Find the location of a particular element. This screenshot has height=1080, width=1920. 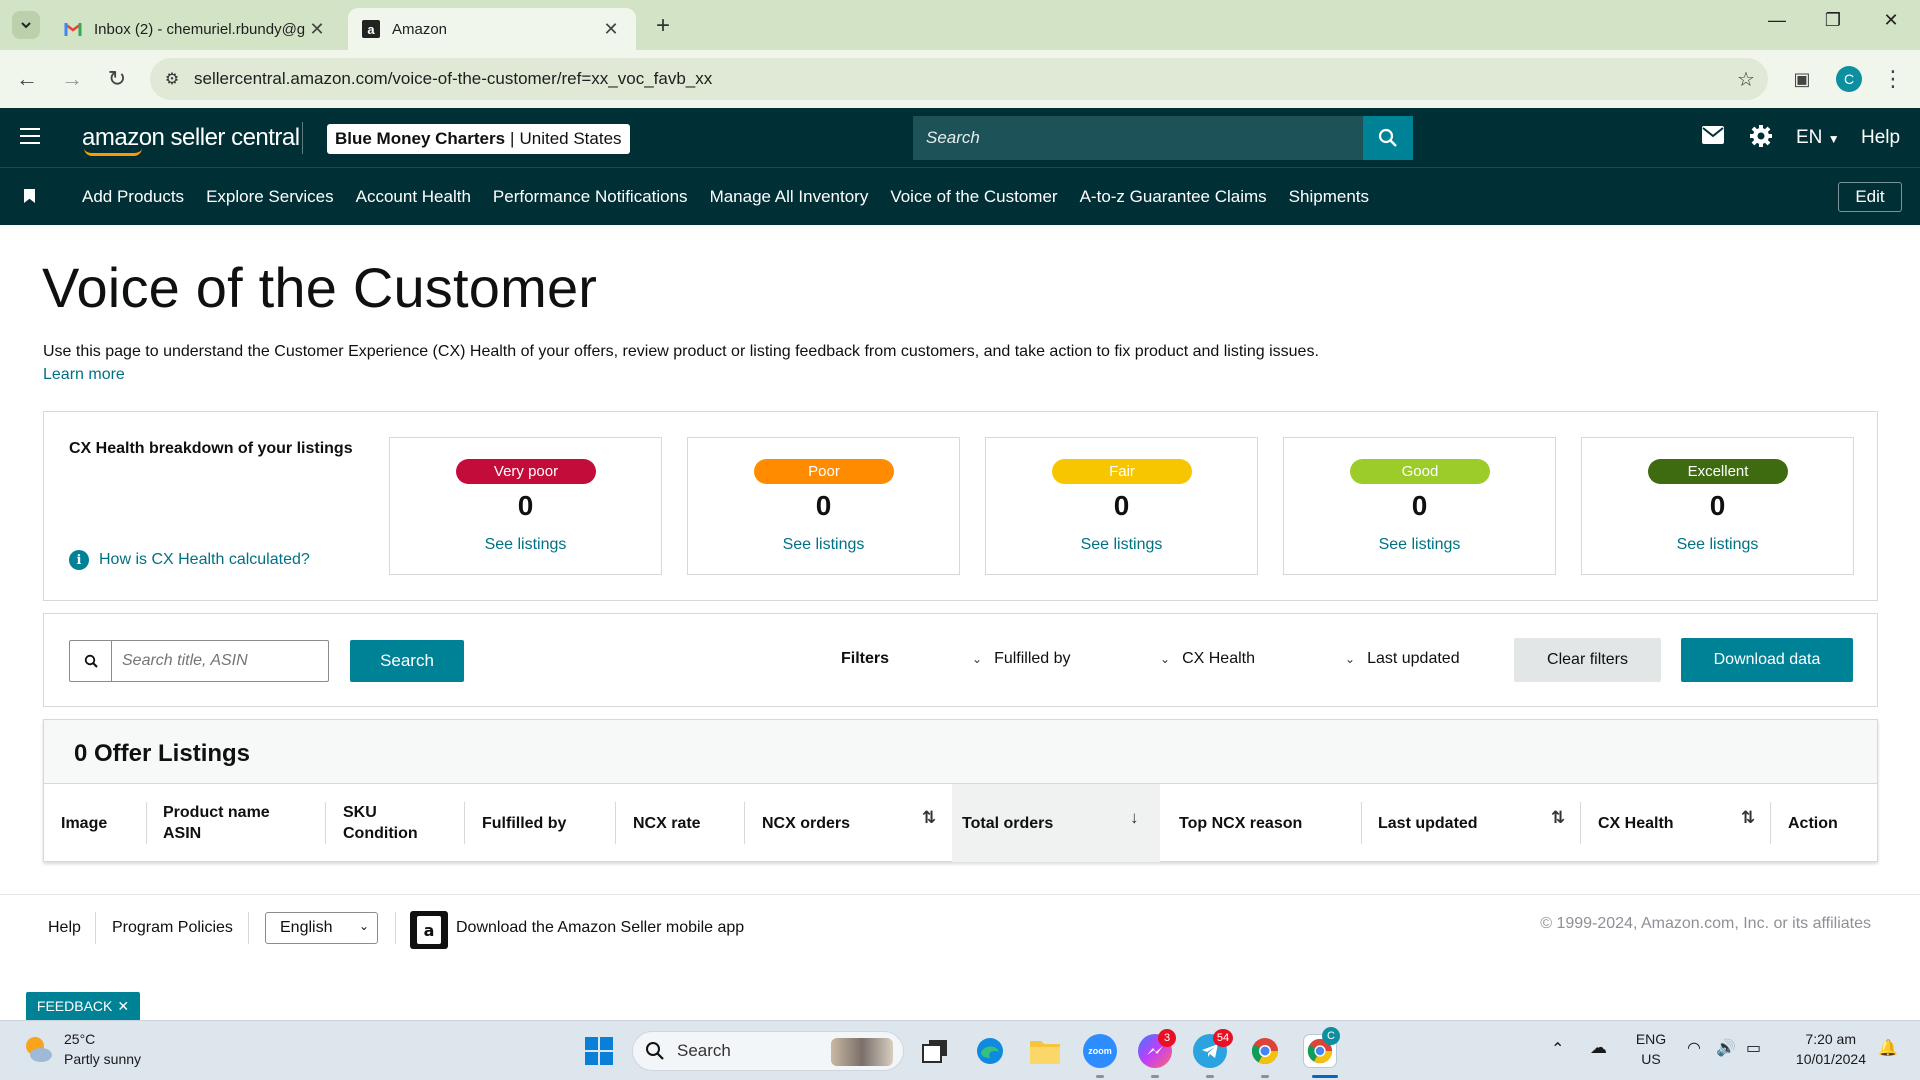

wifi-icon: ◠ is located at coordinates (1694, 1048).